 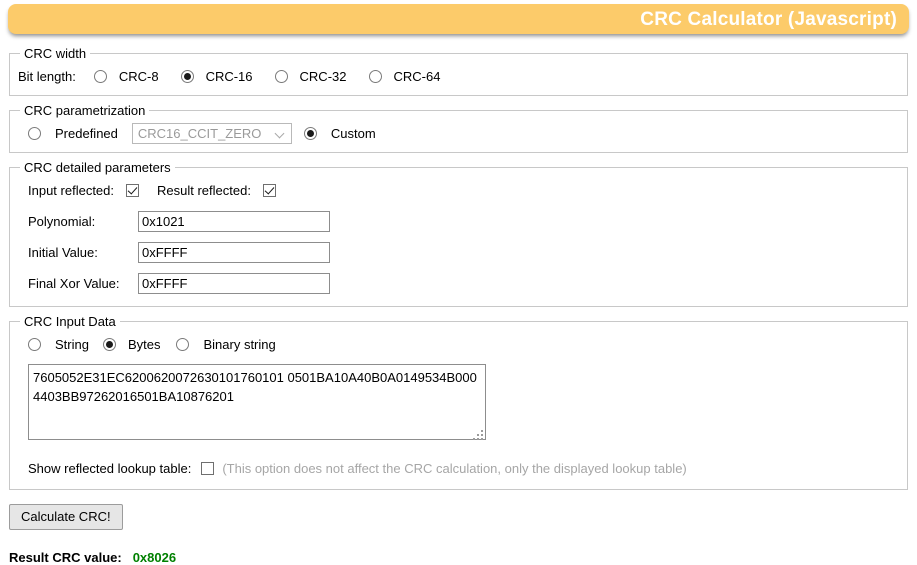 I want to click on actions-row: Calculate CRC!, so click(x=463, y=517).